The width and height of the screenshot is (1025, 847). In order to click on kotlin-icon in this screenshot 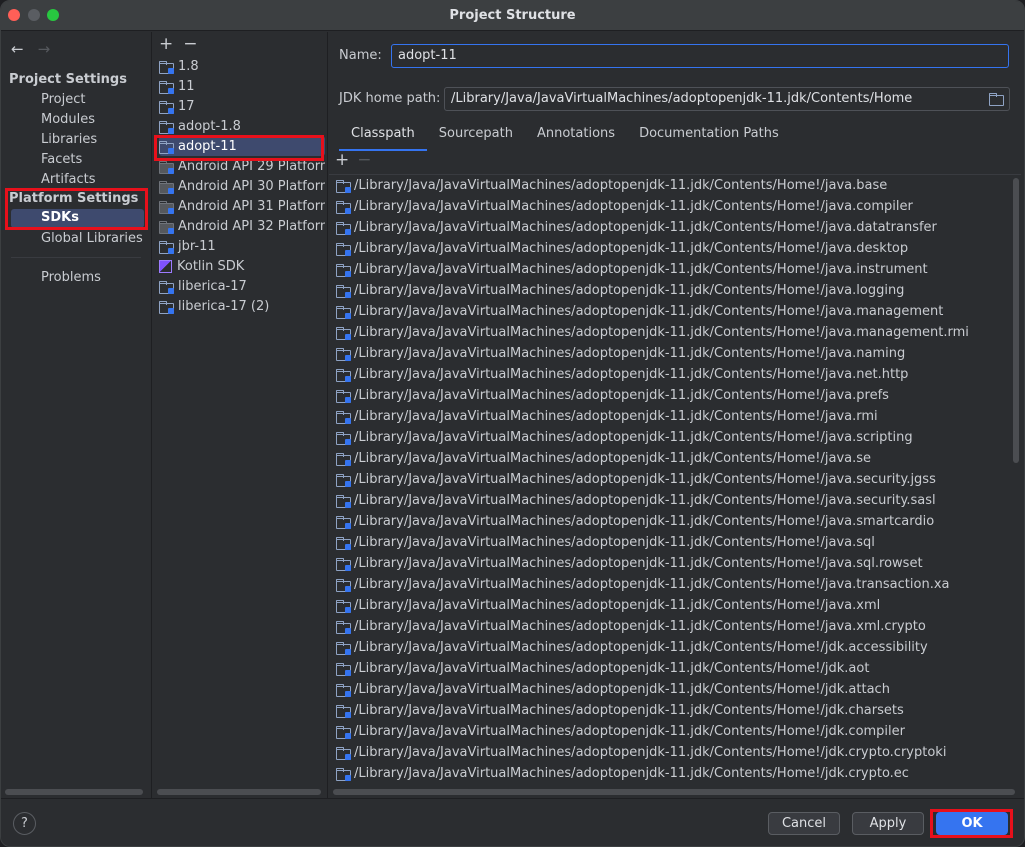, I will do `click(165, 266)`.